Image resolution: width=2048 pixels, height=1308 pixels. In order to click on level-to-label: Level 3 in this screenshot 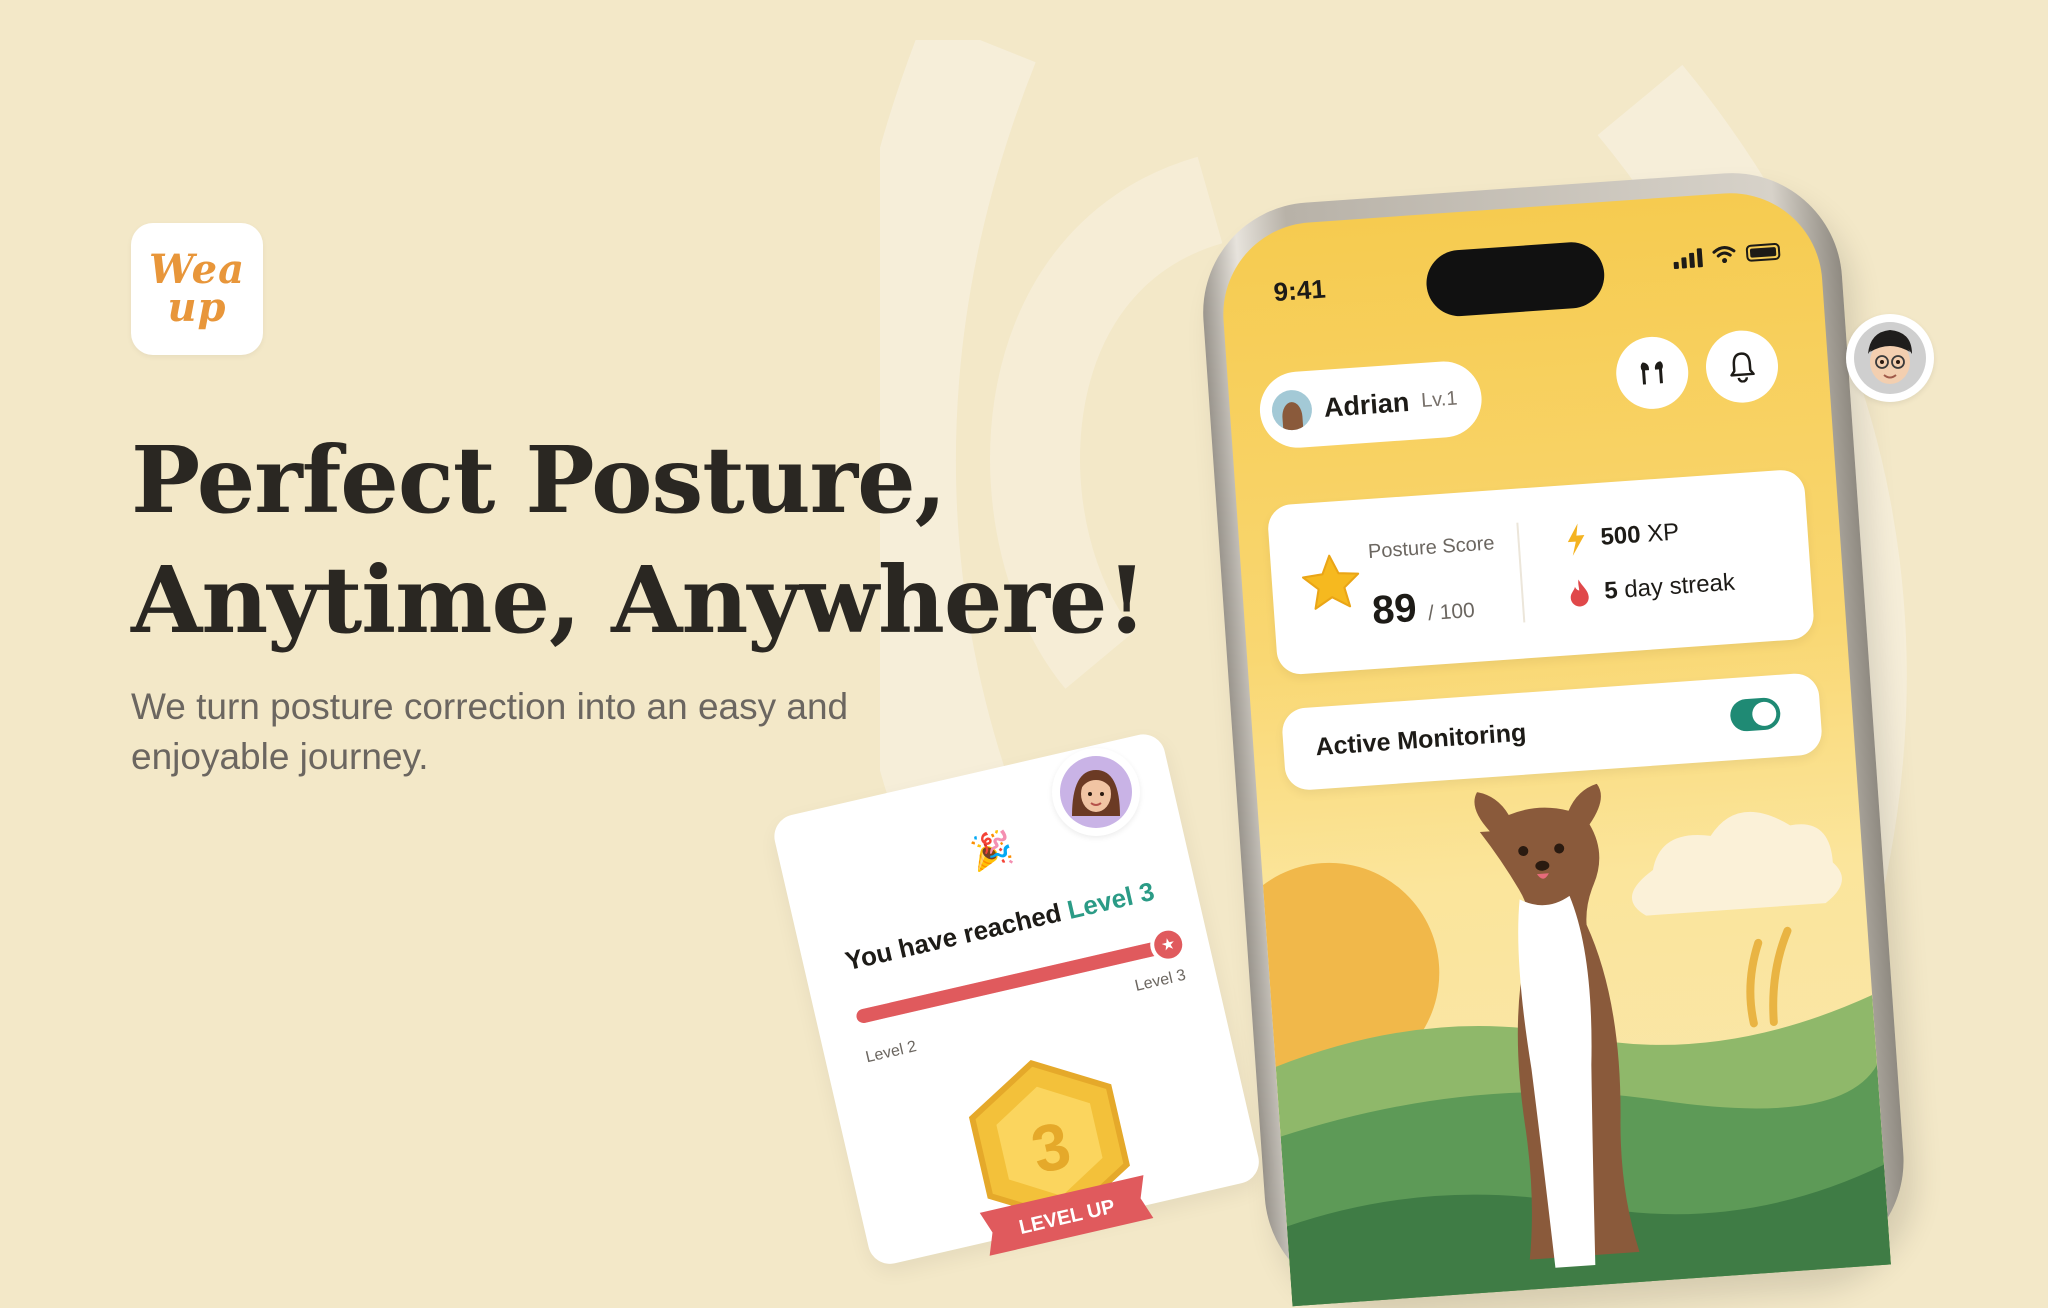, I will do `click(1160, 980)`.